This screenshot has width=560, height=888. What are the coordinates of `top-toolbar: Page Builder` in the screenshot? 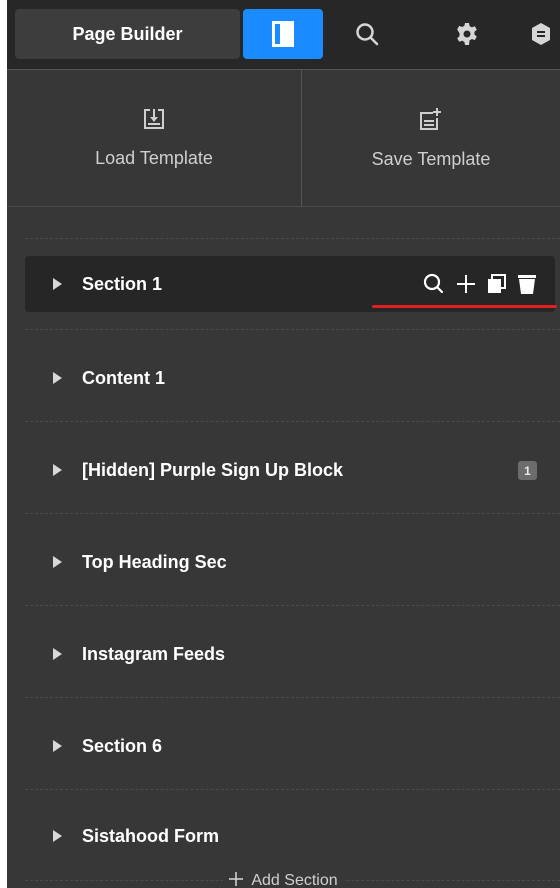 It's located at (283, 34).